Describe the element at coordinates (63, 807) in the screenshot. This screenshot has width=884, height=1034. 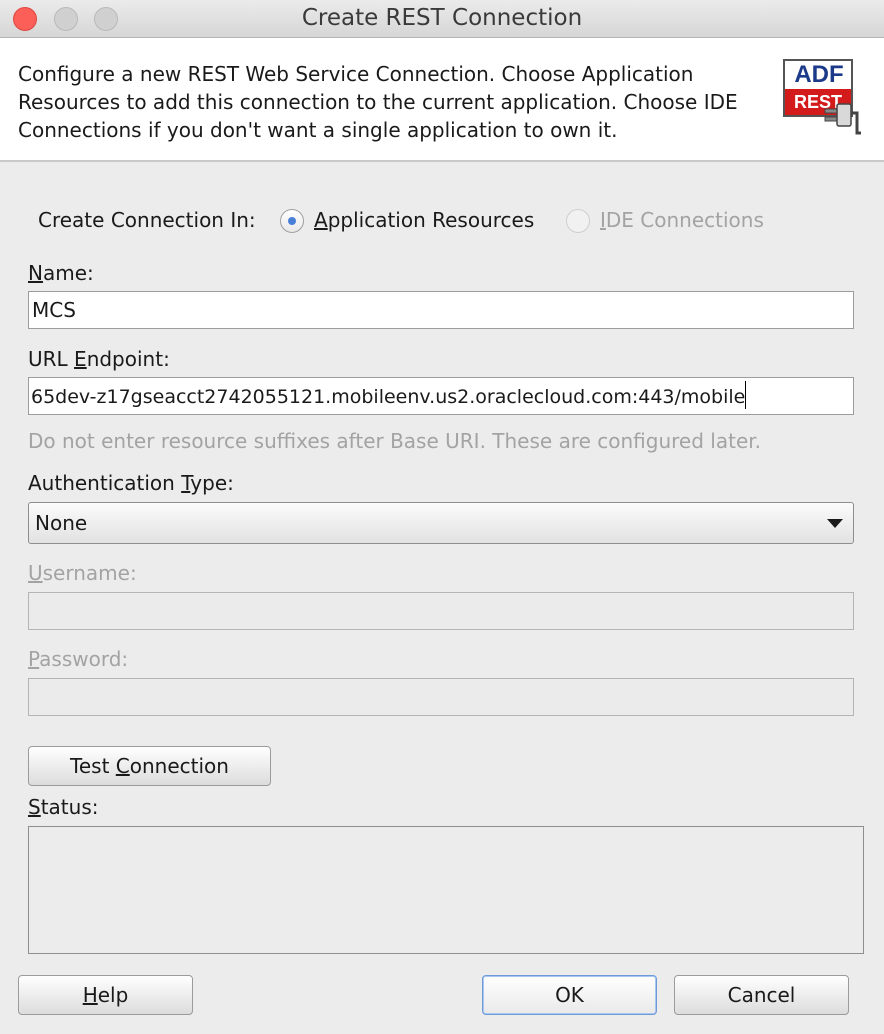
I see `status-label: Status:` at that location.